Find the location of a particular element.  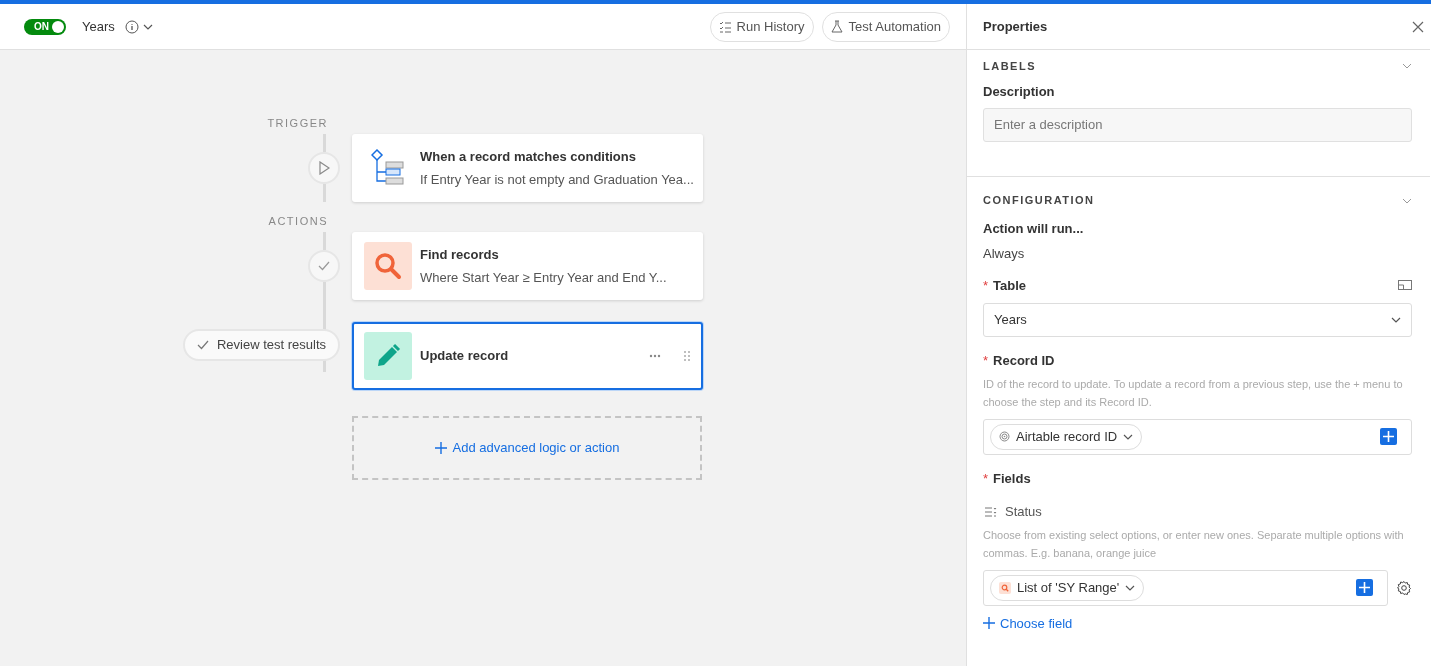

field-label: Record ID is located at coordinates (1024, 361).